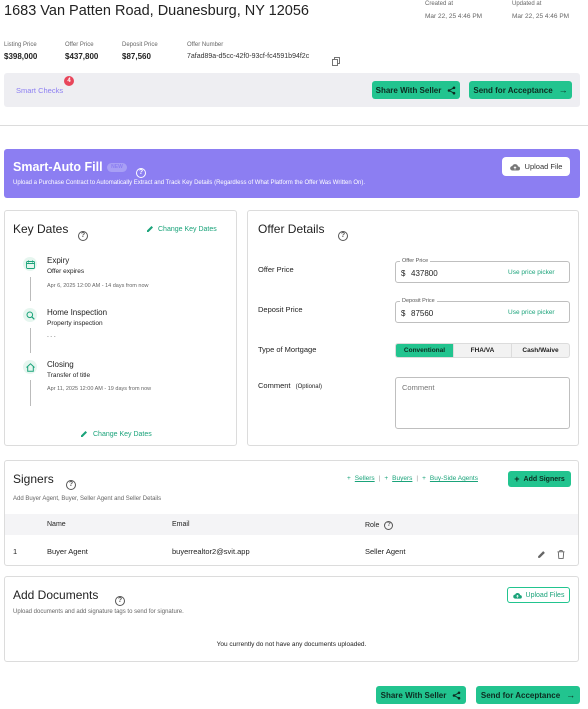  Describe the element at coordinates (308, 387) in the screenshot. I see `comment-optional: (Optional)` at that location.